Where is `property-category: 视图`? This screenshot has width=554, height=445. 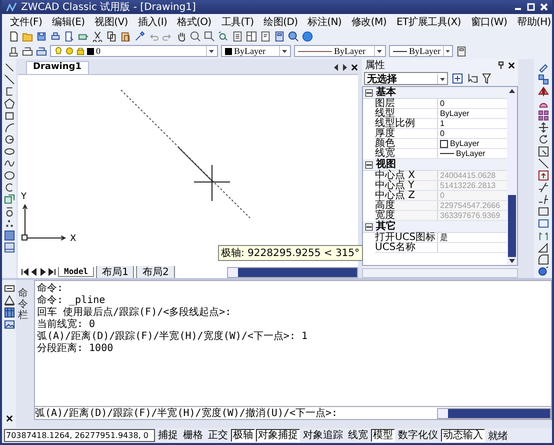 property-category: 视图 is located at coordinates (386, 164).